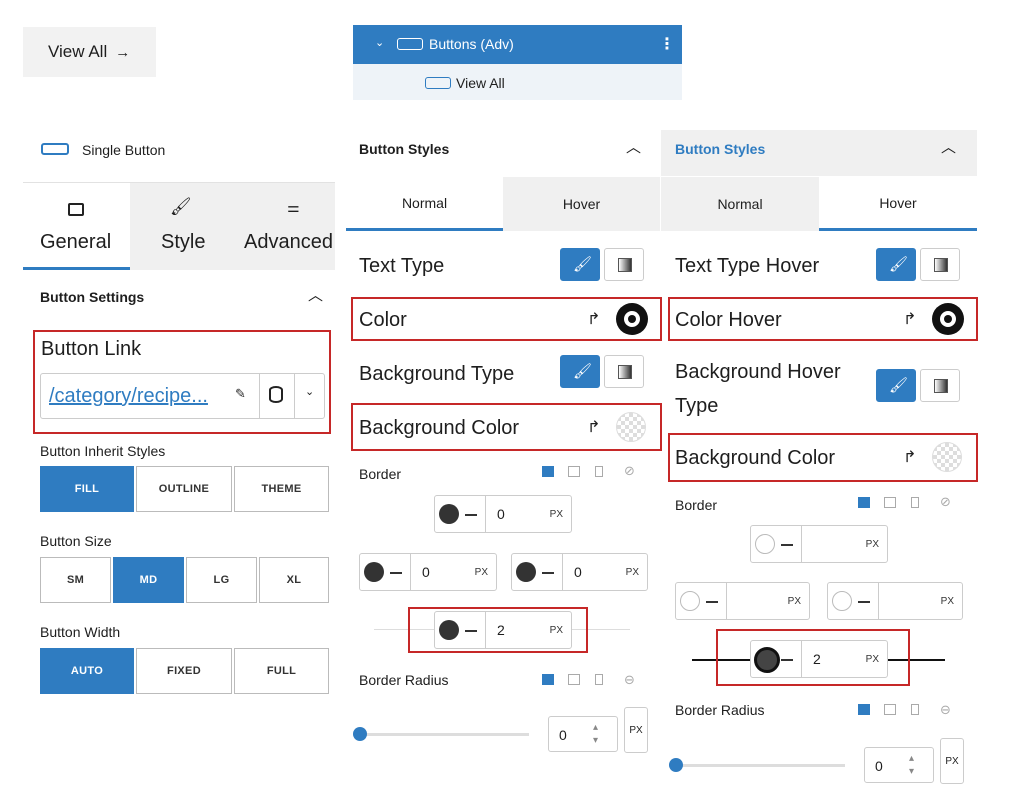 The image size is (1024, 811). What do you see at coordinates (276, 394) in the screenshot?
I see `database-icon` at bounding box center [276, 394].